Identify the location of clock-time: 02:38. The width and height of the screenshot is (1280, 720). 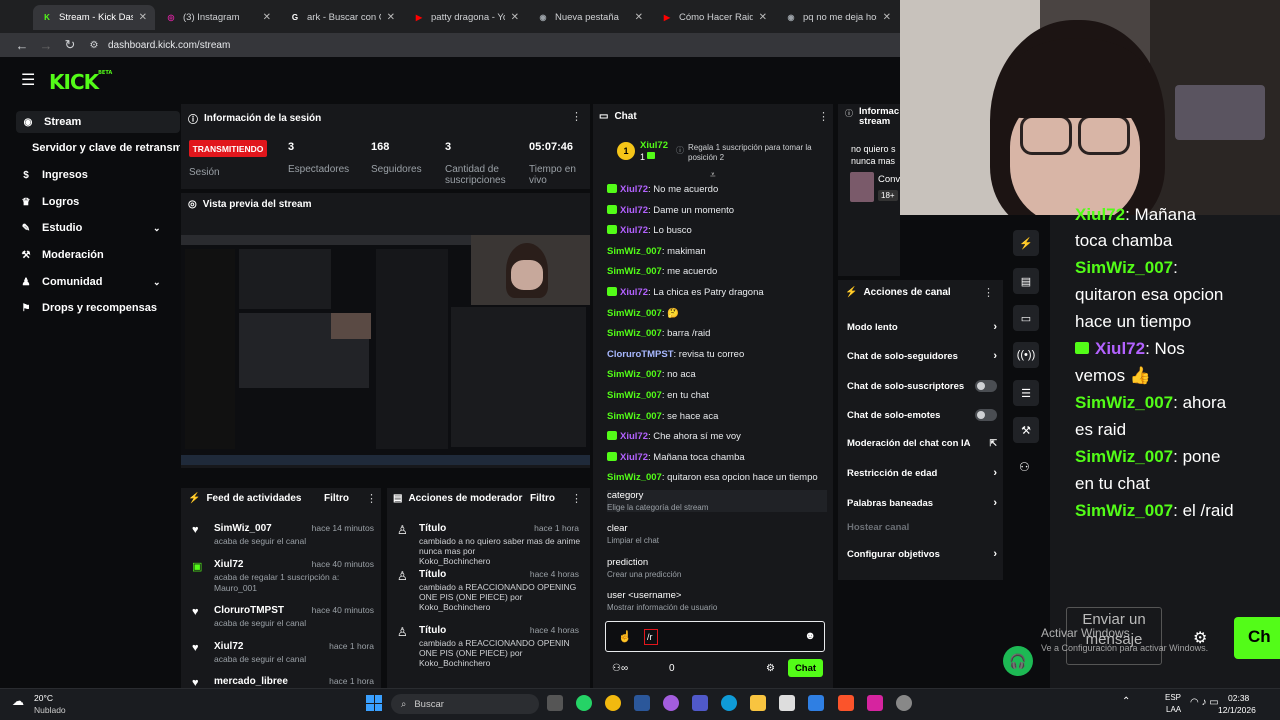
(1238, 698).